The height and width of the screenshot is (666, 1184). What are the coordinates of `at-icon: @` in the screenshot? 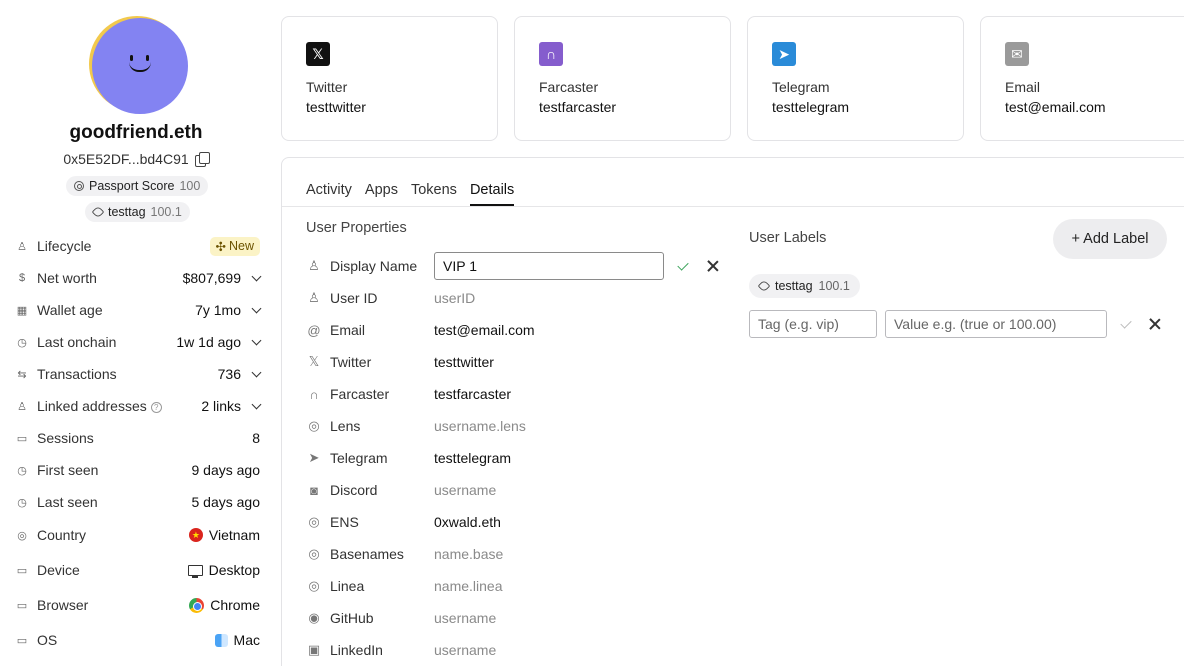 It's located at (314, 330).